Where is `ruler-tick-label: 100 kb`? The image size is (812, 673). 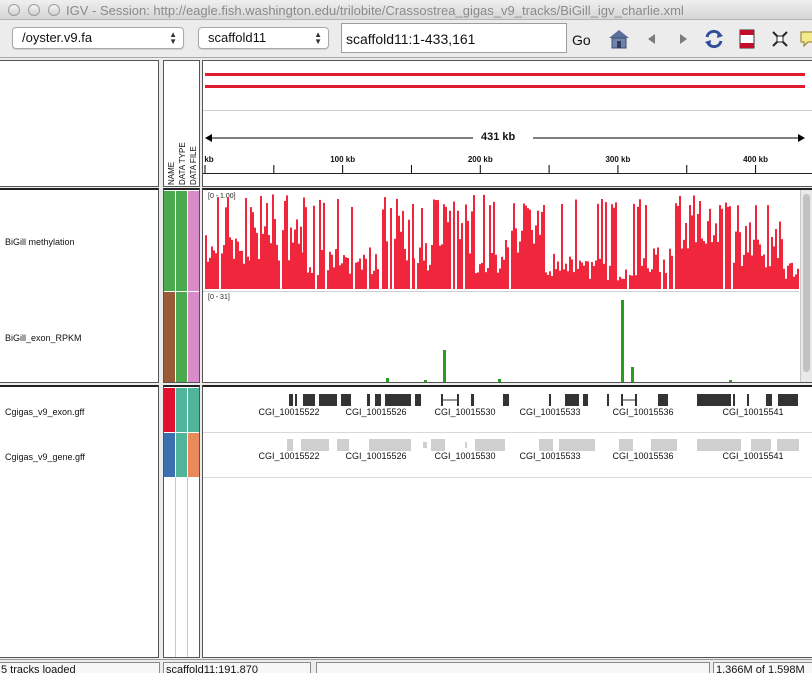 ruler-tick-label: 100 kb is located at coordinates (343, 159).